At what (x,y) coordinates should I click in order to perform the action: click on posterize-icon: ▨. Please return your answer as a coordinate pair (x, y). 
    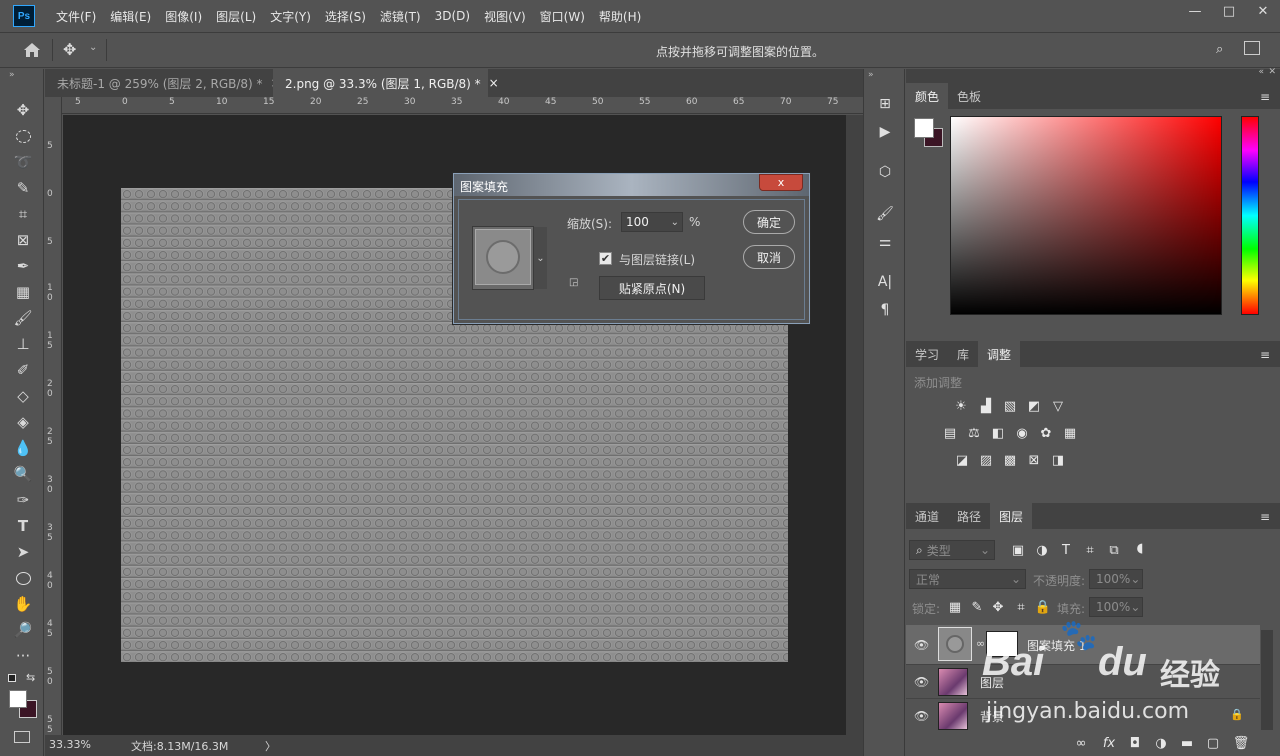
    Looking at the image, I should click on (986, 460).